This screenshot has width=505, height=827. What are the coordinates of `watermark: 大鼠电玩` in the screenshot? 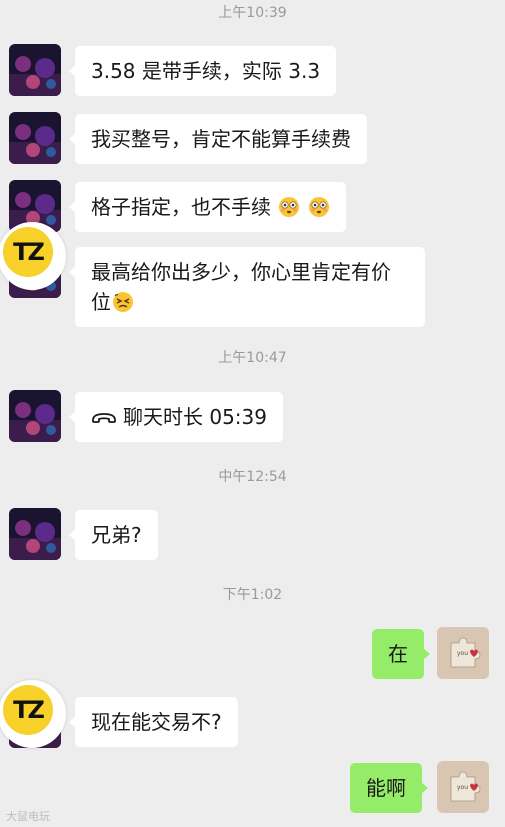 It's located at (28, 816).